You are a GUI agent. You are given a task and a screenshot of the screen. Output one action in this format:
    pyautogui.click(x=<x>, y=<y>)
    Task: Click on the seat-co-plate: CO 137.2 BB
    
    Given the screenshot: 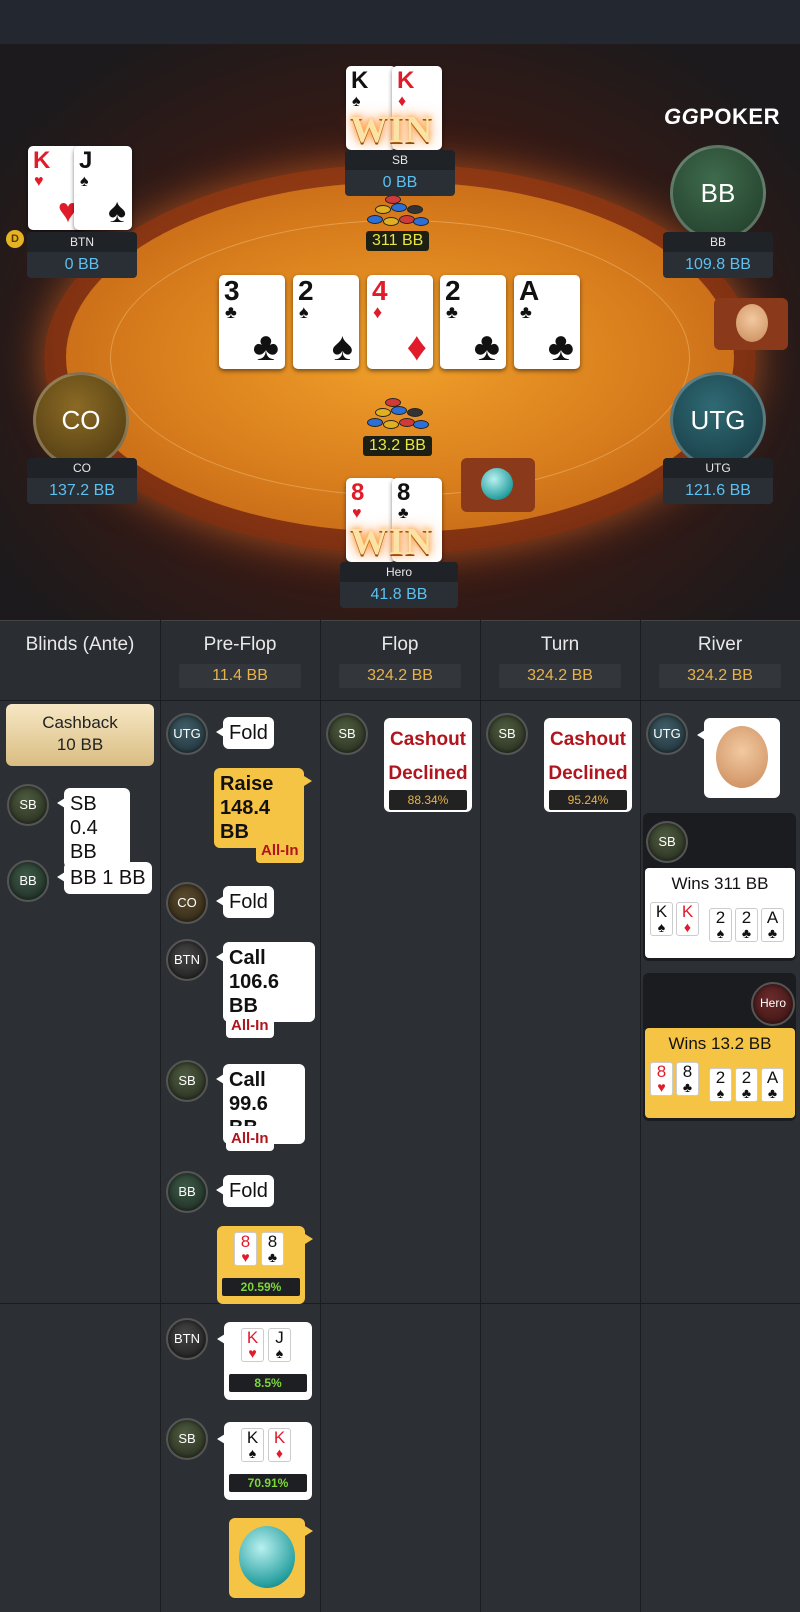 What is the action you would take?
    pyautogui.click(x=82, y=481)
    